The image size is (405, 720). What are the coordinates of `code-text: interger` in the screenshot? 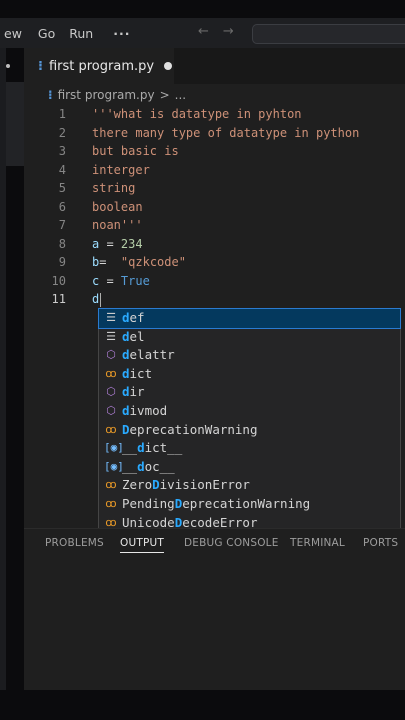 It's located at (121, 169).